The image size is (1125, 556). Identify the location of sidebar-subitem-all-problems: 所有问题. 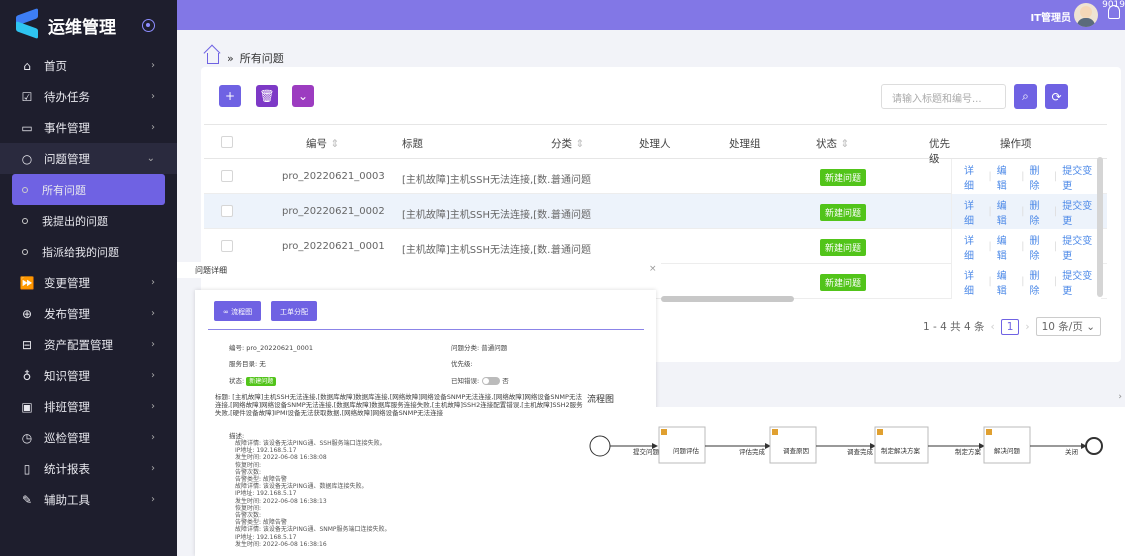
(88, 189).